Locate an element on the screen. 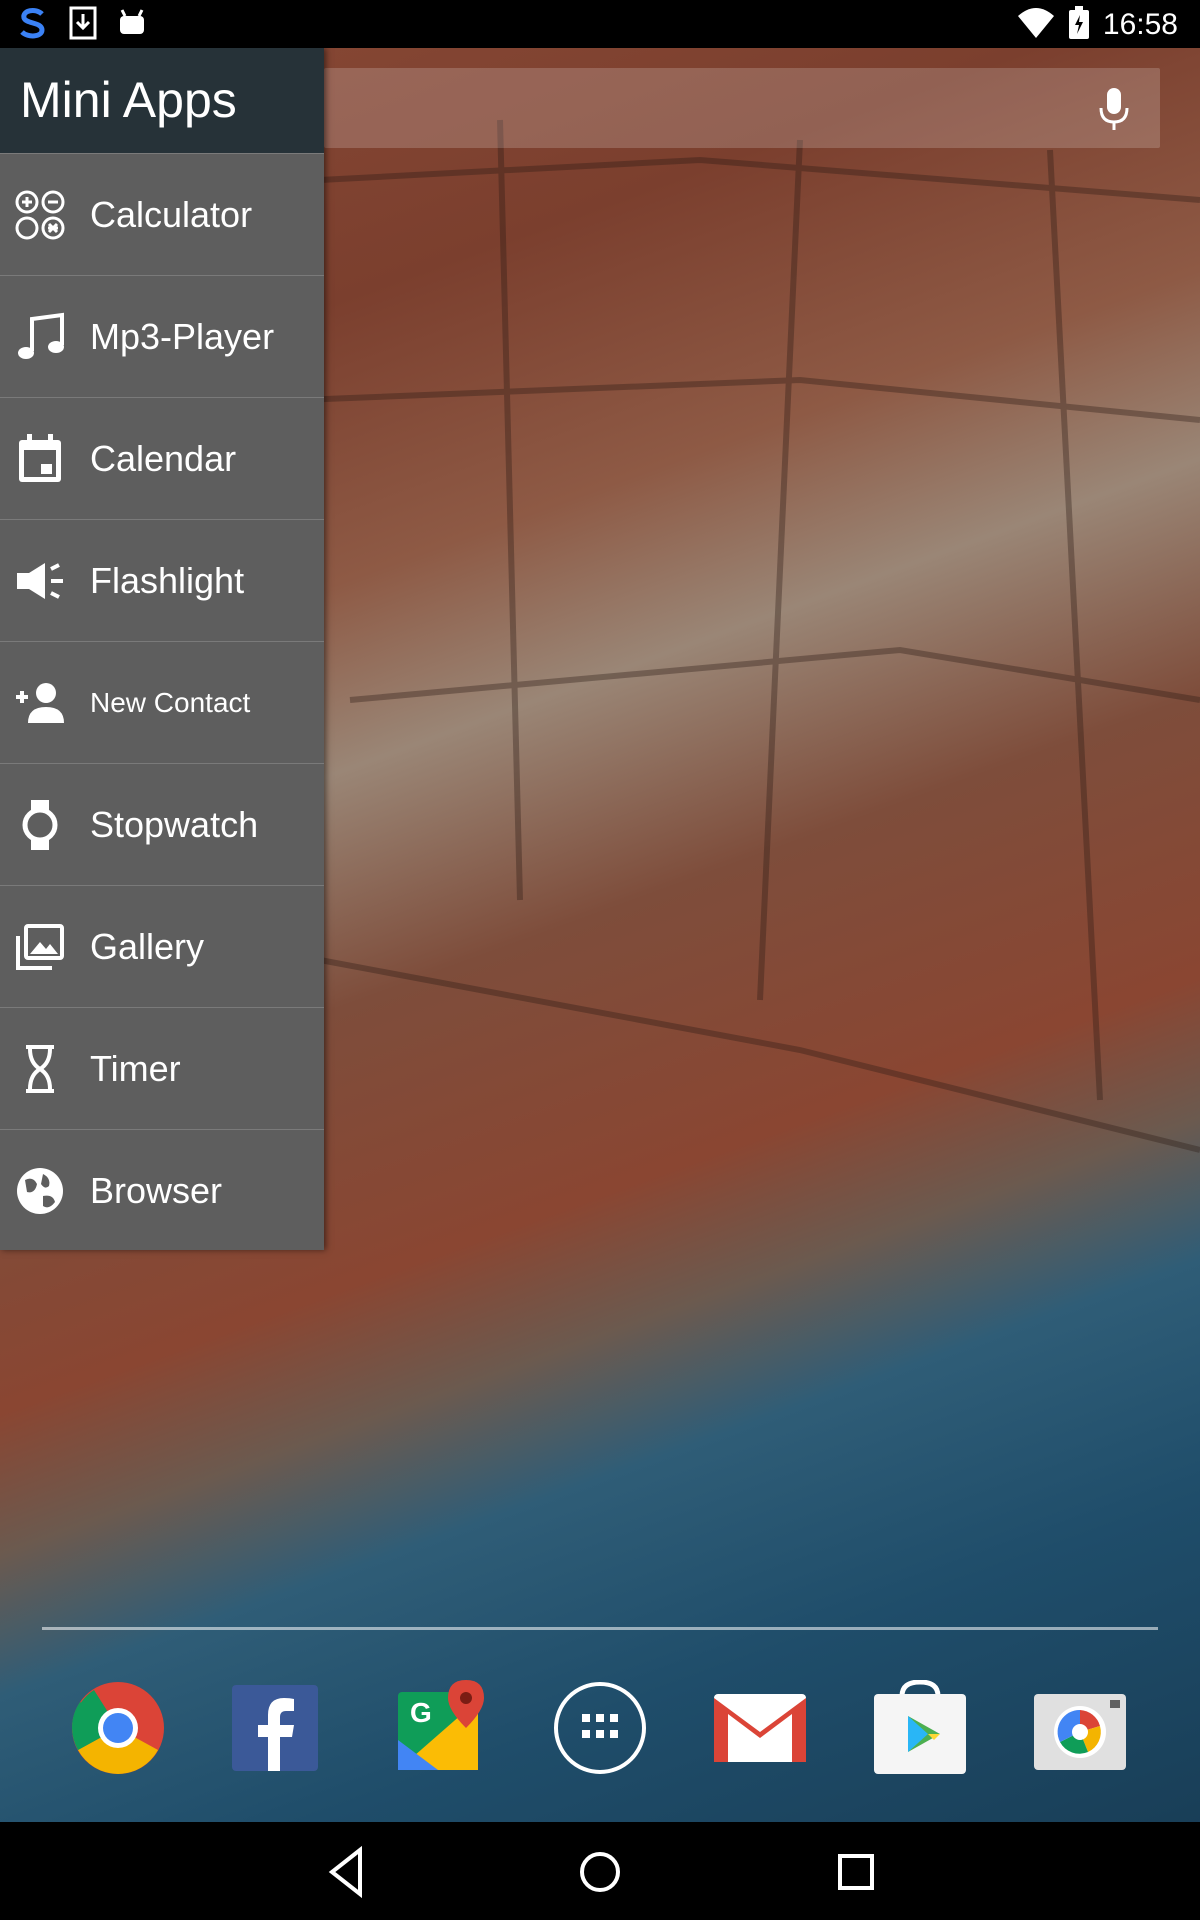 This screenshot has height=1920, width=1200. drawer-item-browser: Browser is located at coordinates (162, 1190).